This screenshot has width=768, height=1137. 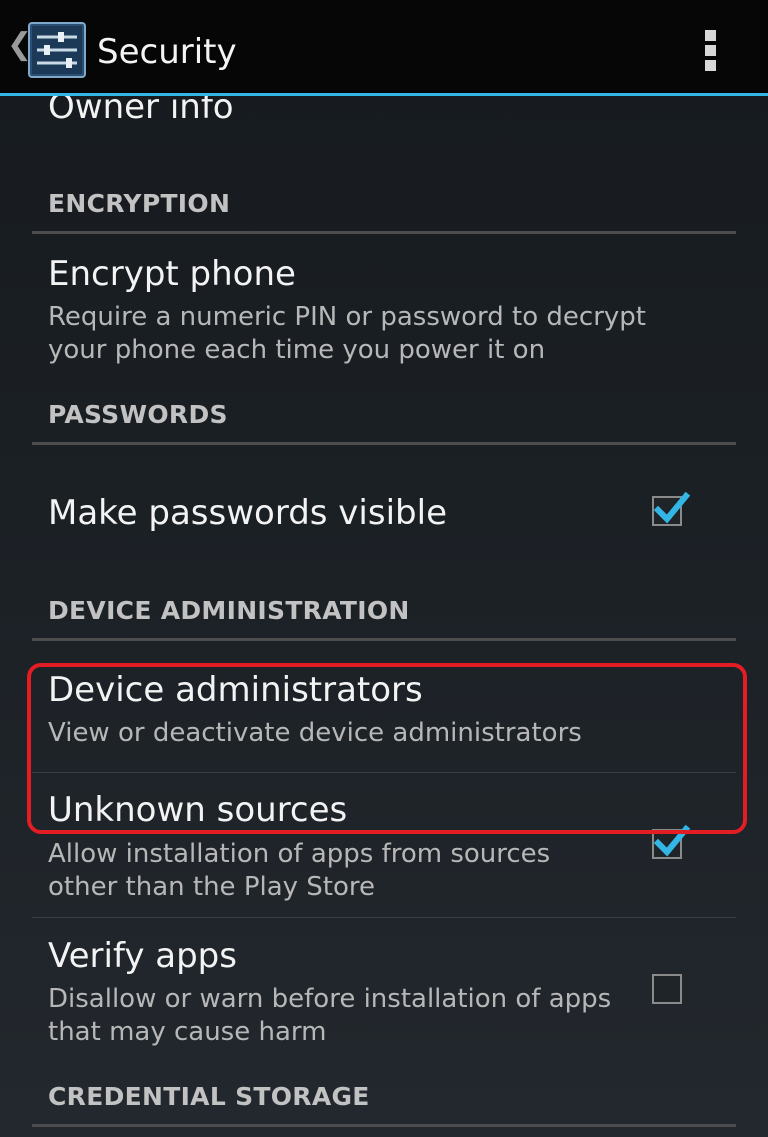 I want to click on item-divider, so click(x=384, y=917).